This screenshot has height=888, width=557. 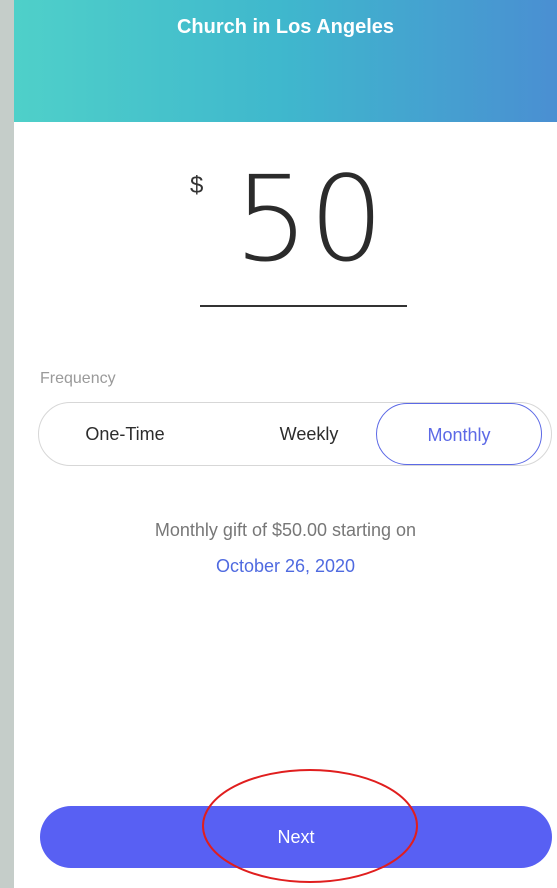 I want to click on frequency-selector: One-Time Weekly Monthly, so click(x=295, y=434).